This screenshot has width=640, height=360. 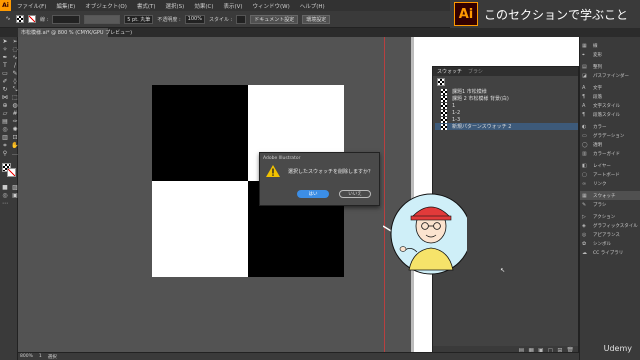 What do you see at coordinates (606, 235) in the screenshot?
I see `dock-item-label: アピアランス` at bounding box center [606, 235].